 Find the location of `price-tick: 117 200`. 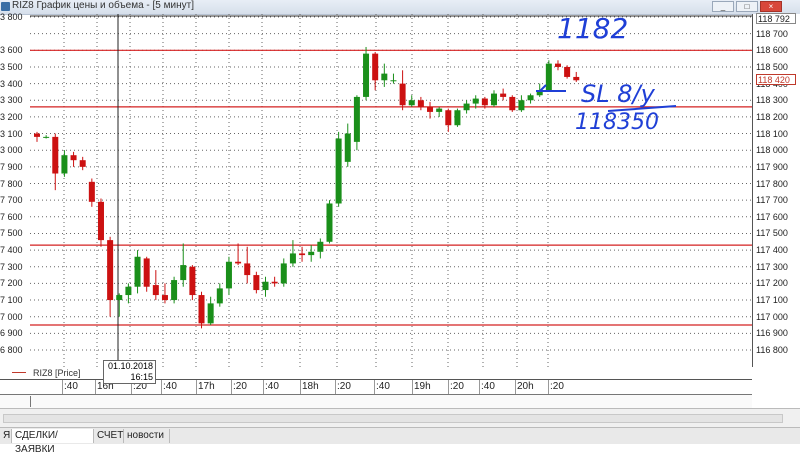

price-tick: 117 200 is located at coordinates (772, 283).